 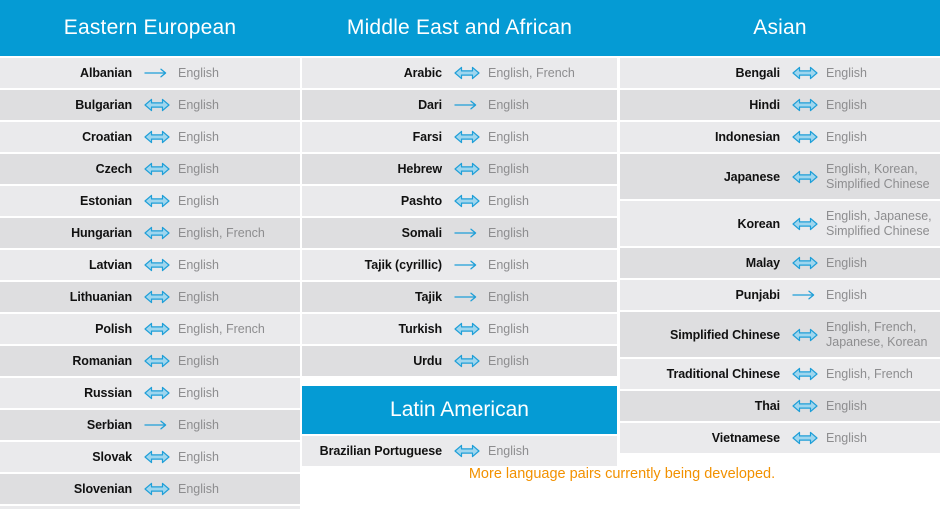 I want to click on source-language-label: Lithuanian, so click(x=100, y=297).